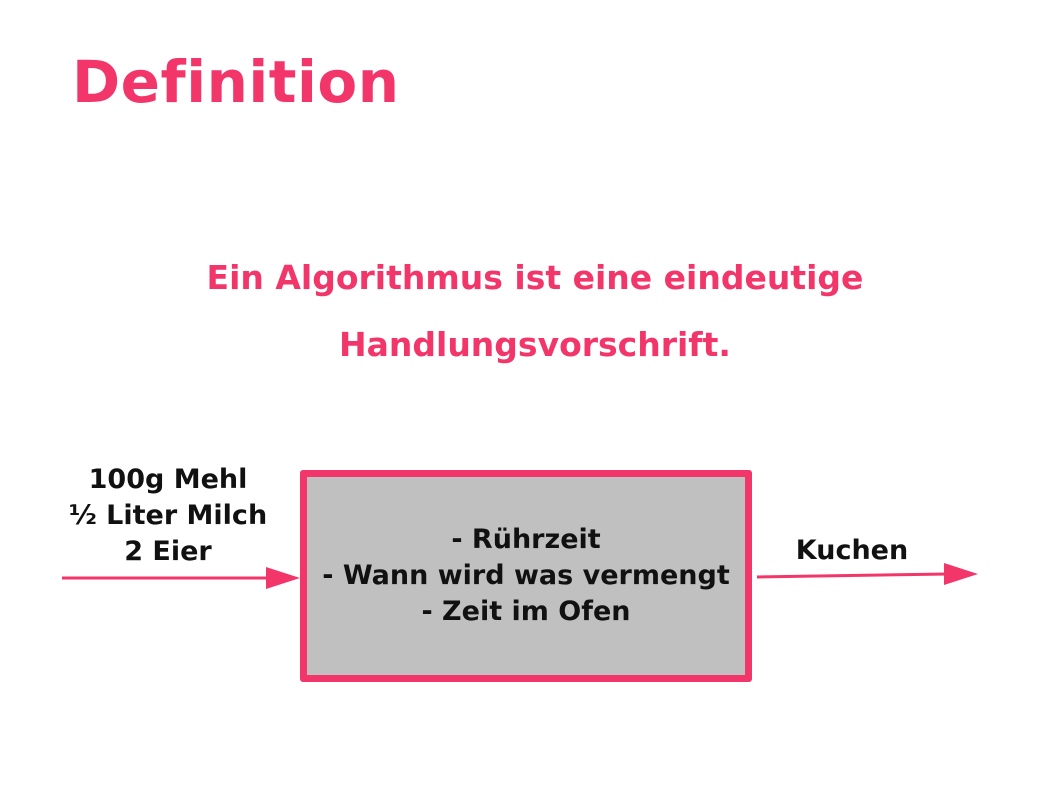 Image resolution: width=1059 pixels, height=793 pixels. What do you see at coordinates (852, 550) in the screenshot?
I see `output-label: Kuchen` at bounding box center [852, 550].